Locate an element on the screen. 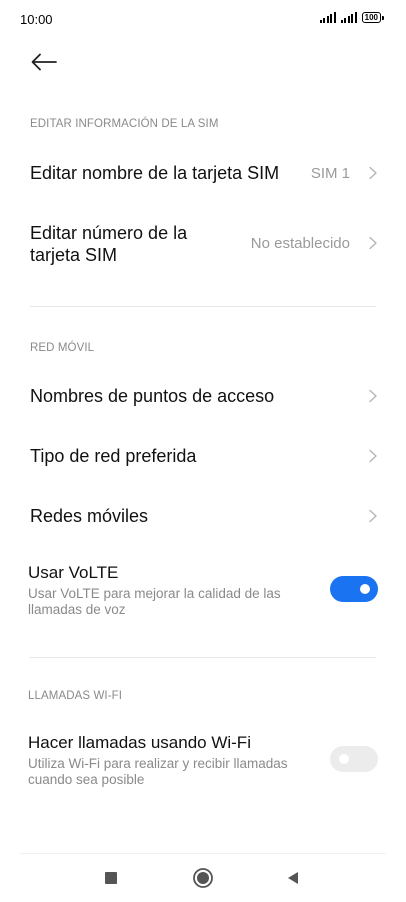  status-icons: 100 is located at coordinates (351, 17).